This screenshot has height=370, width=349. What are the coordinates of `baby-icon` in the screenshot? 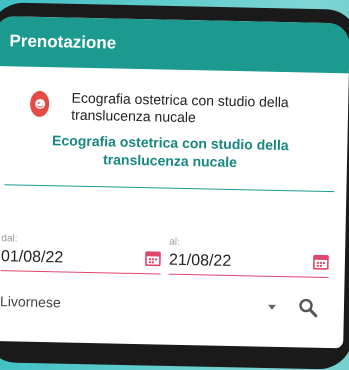 It's located at (39, 104).